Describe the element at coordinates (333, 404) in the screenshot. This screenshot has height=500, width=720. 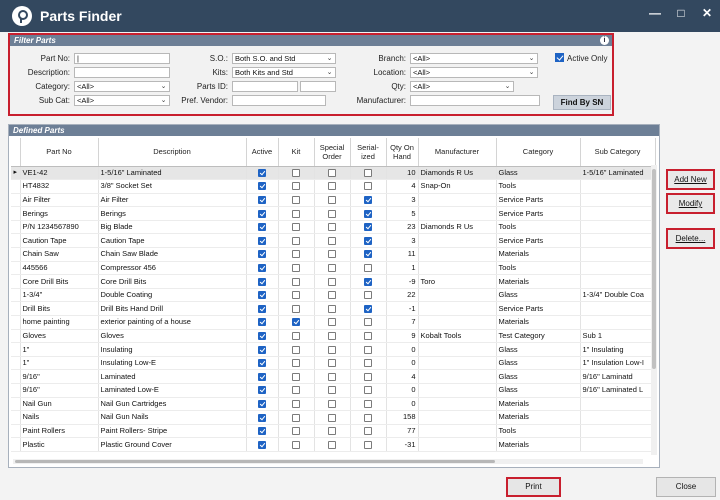
I see `table-row: Nail Gun Nail Gun Cartridges 0 Materials` at that location.